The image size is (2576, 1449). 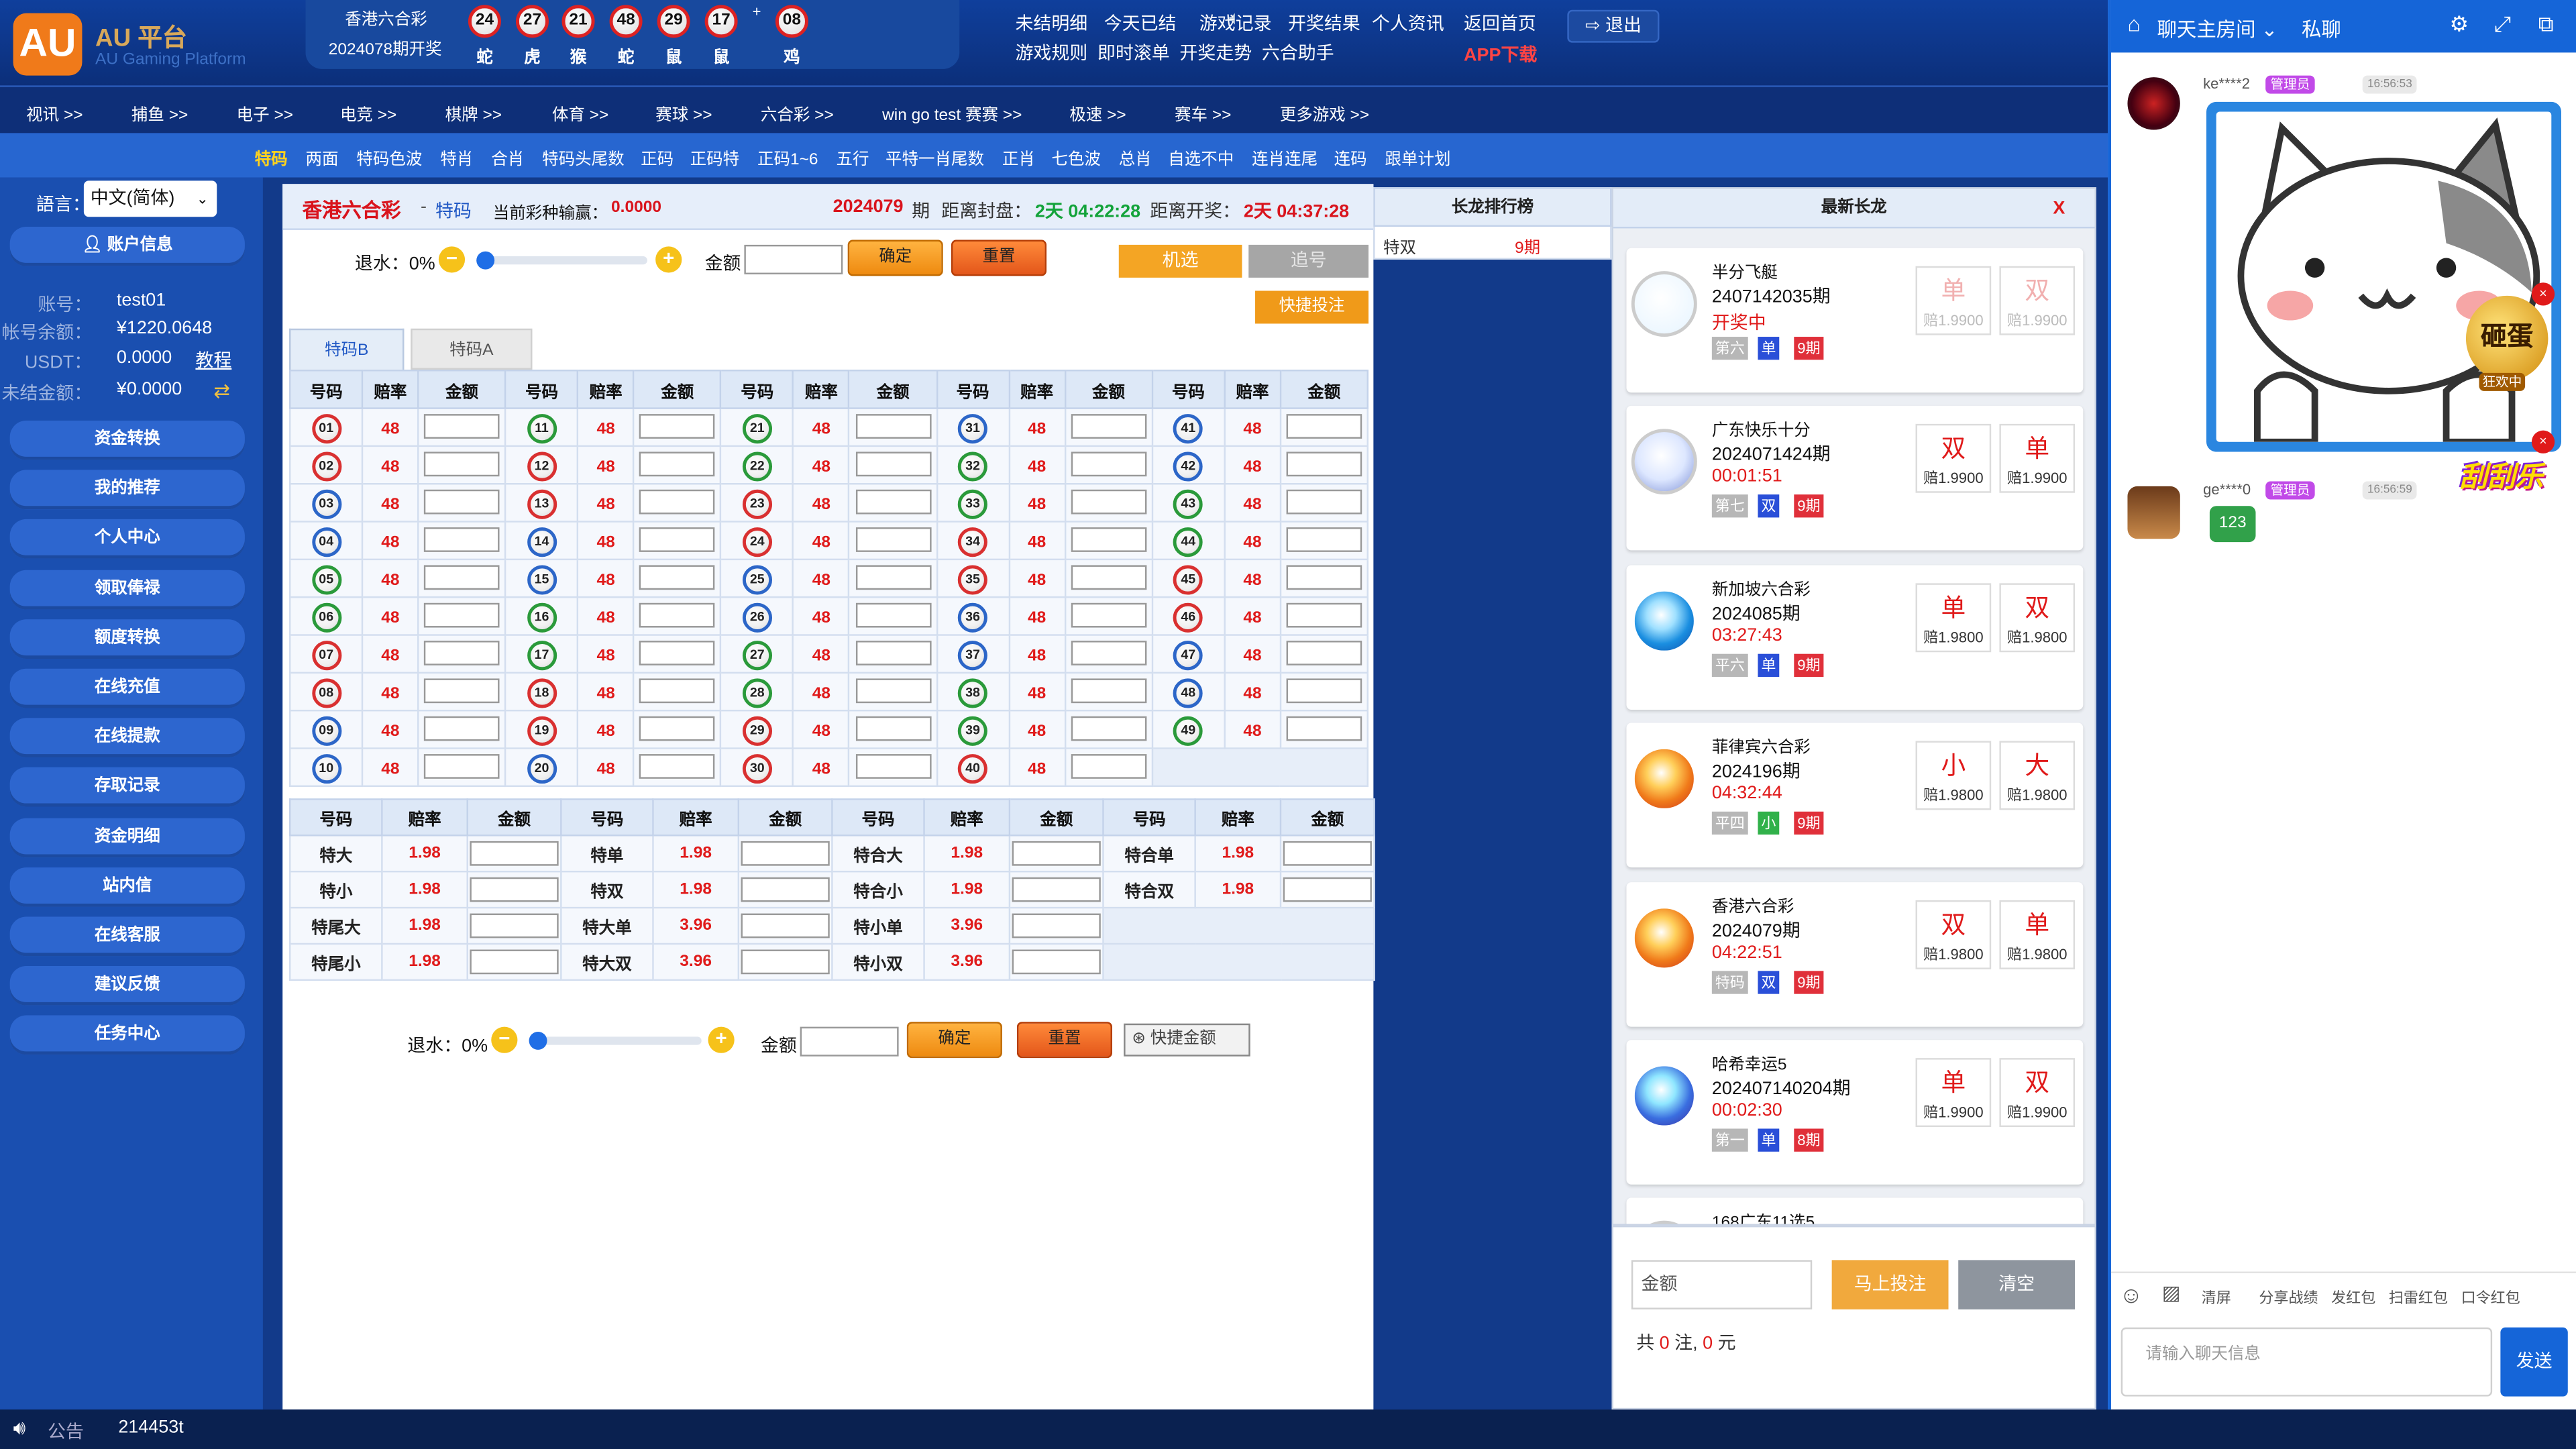 What do you see at coordinates (326, 465) in the screenshot?
I see `number-cell: 02` at bounding box center [326, 465].